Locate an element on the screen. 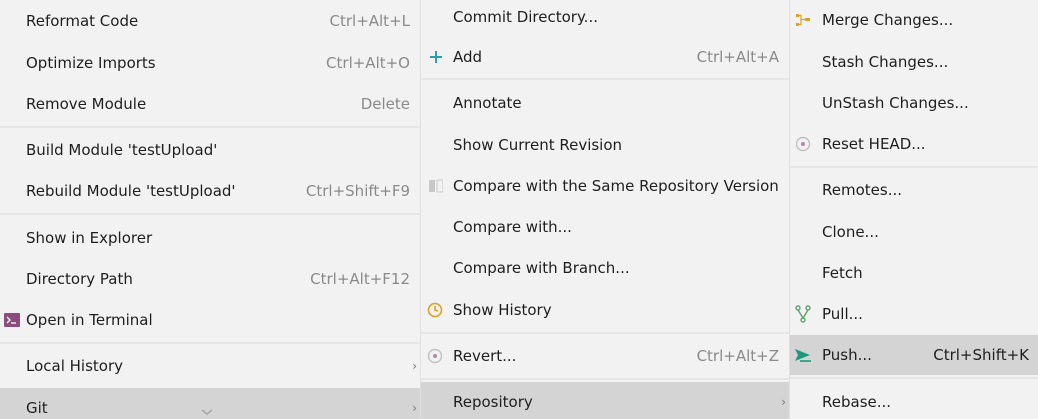 This screenshot has height=419, width=1038. menu-item-fetch: Fetch is located at coordinates (914, 273).